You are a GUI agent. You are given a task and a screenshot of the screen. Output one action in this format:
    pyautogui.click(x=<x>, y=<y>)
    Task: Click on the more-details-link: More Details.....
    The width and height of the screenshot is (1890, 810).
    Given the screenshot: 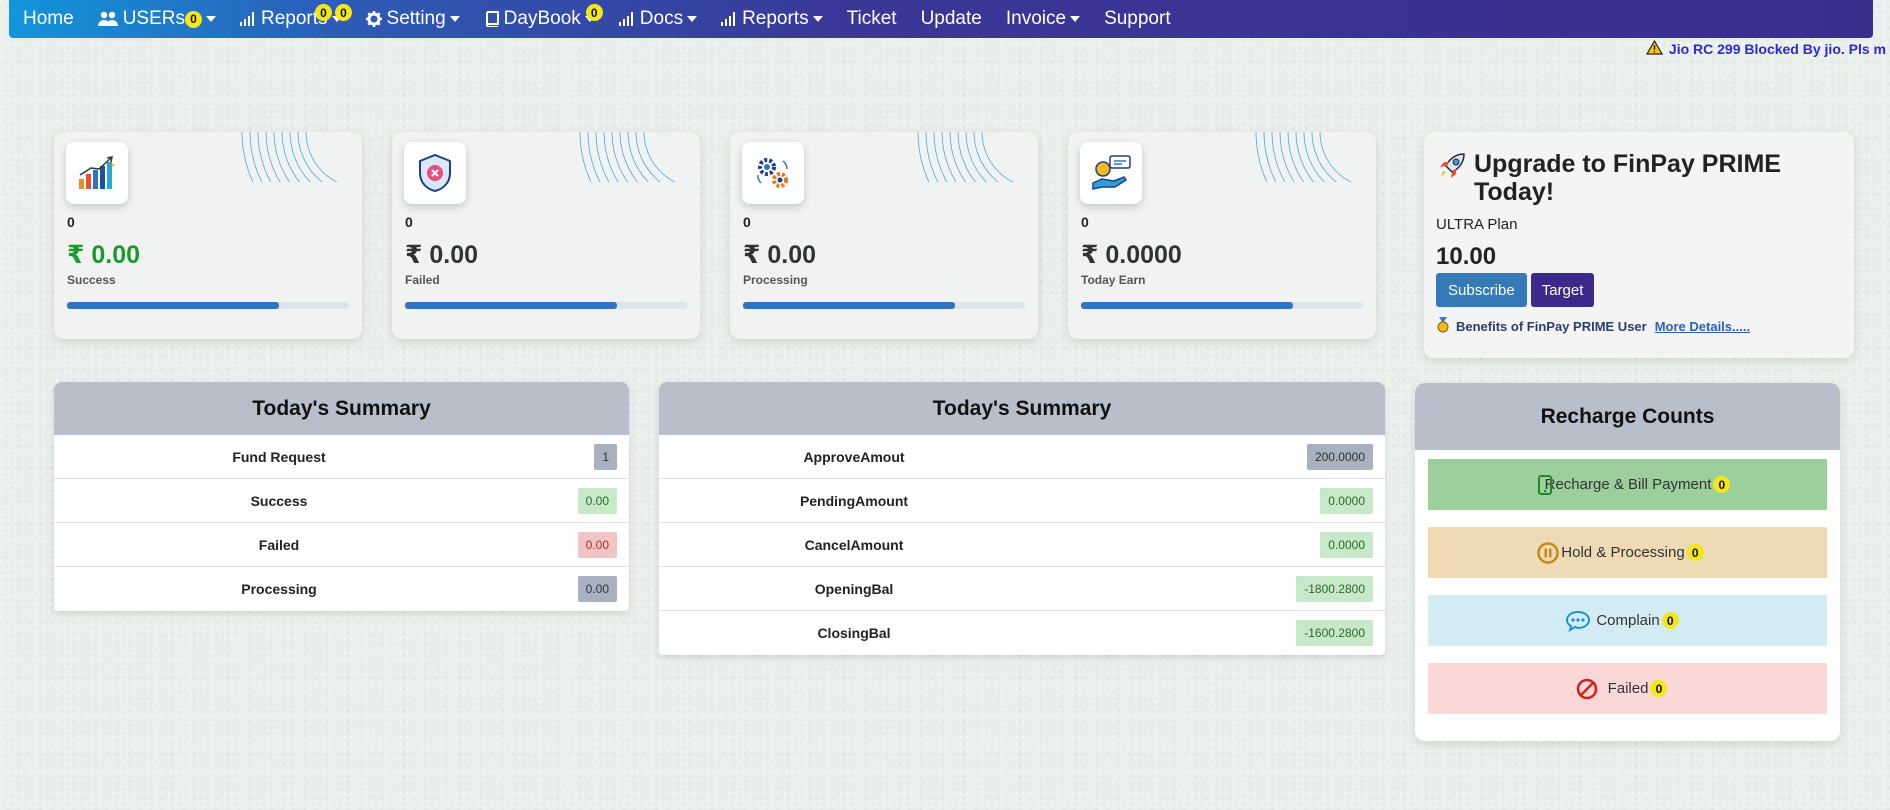 What is the action you would take?
    pyautogui.click(x=1702, y=326)
    